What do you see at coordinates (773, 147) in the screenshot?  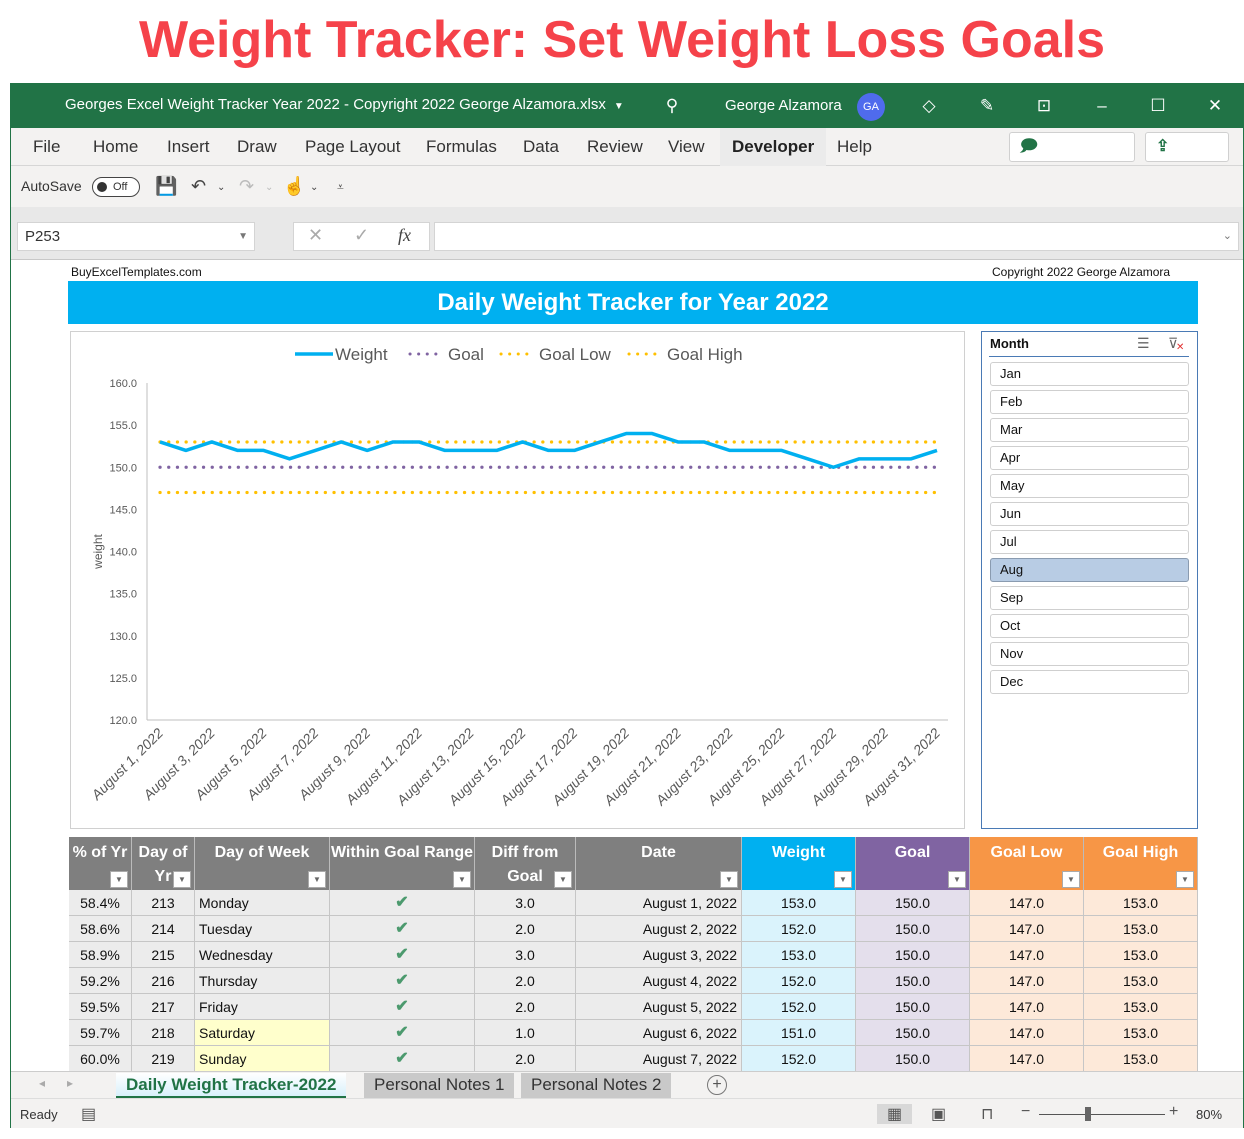 I see `tab-developer: Developer` at bounding box center [773, 147].